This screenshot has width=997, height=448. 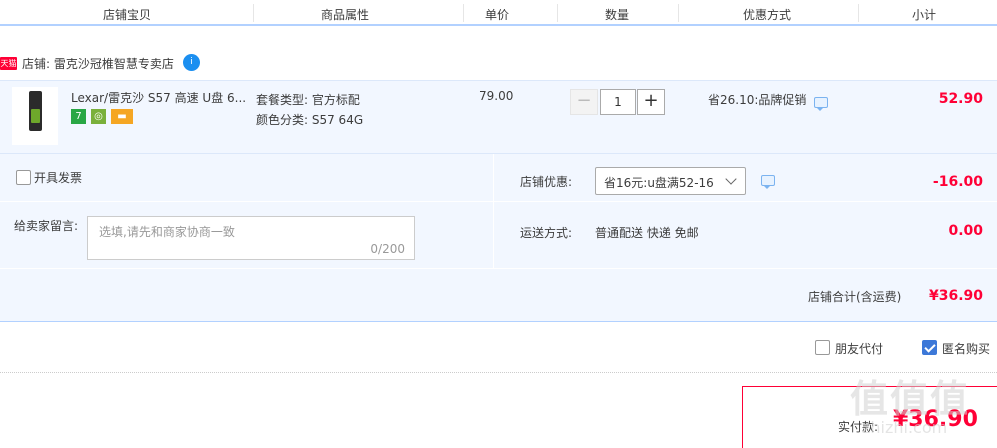 What do you see at coordinates (618, 102) in the screenshot?
I see `quantity-input: 1` at bounding box center [618, 102].